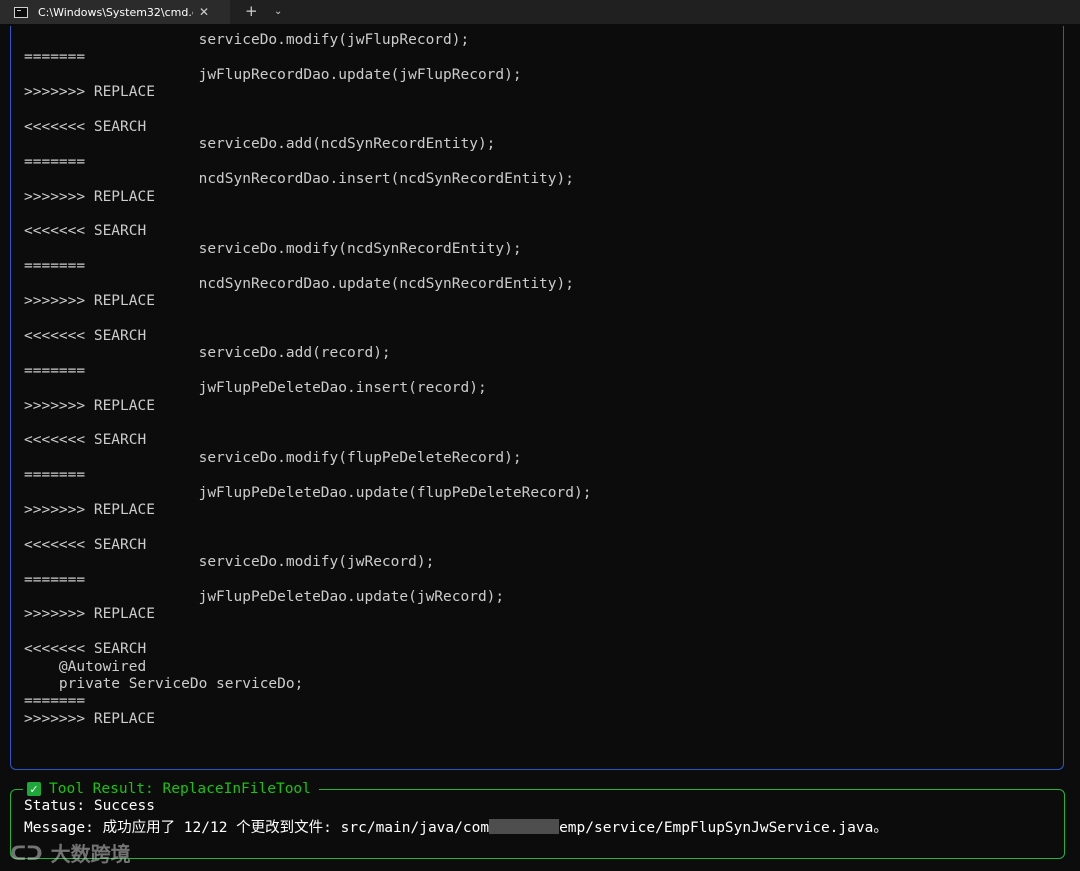 The width and height of the screenshot is (1080, 871). Describe the element at coordinates (251, 12) in the screenshot. I see `new-tab-button: +` at that location.